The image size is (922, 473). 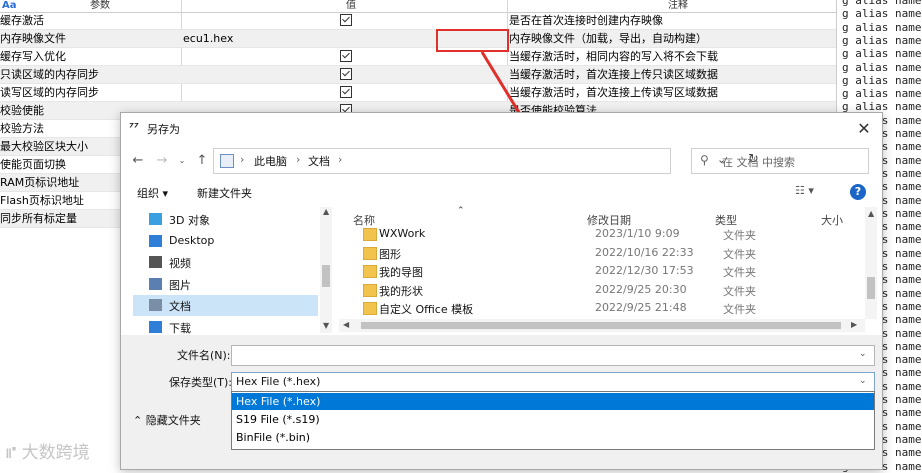 I want to click on param-note: 当缓存激活时，首次连接上传只读区域数据, so click(x=613, y=74).